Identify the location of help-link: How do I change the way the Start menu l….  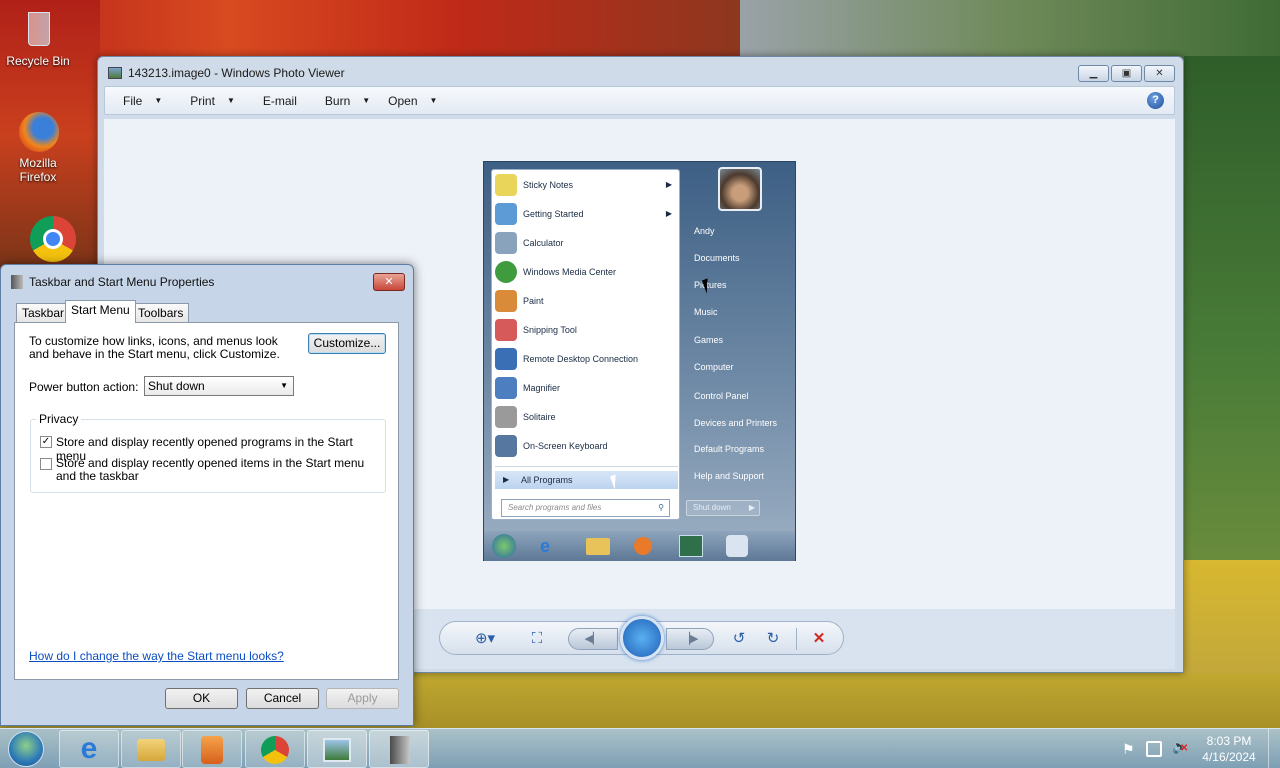
(156, 656).